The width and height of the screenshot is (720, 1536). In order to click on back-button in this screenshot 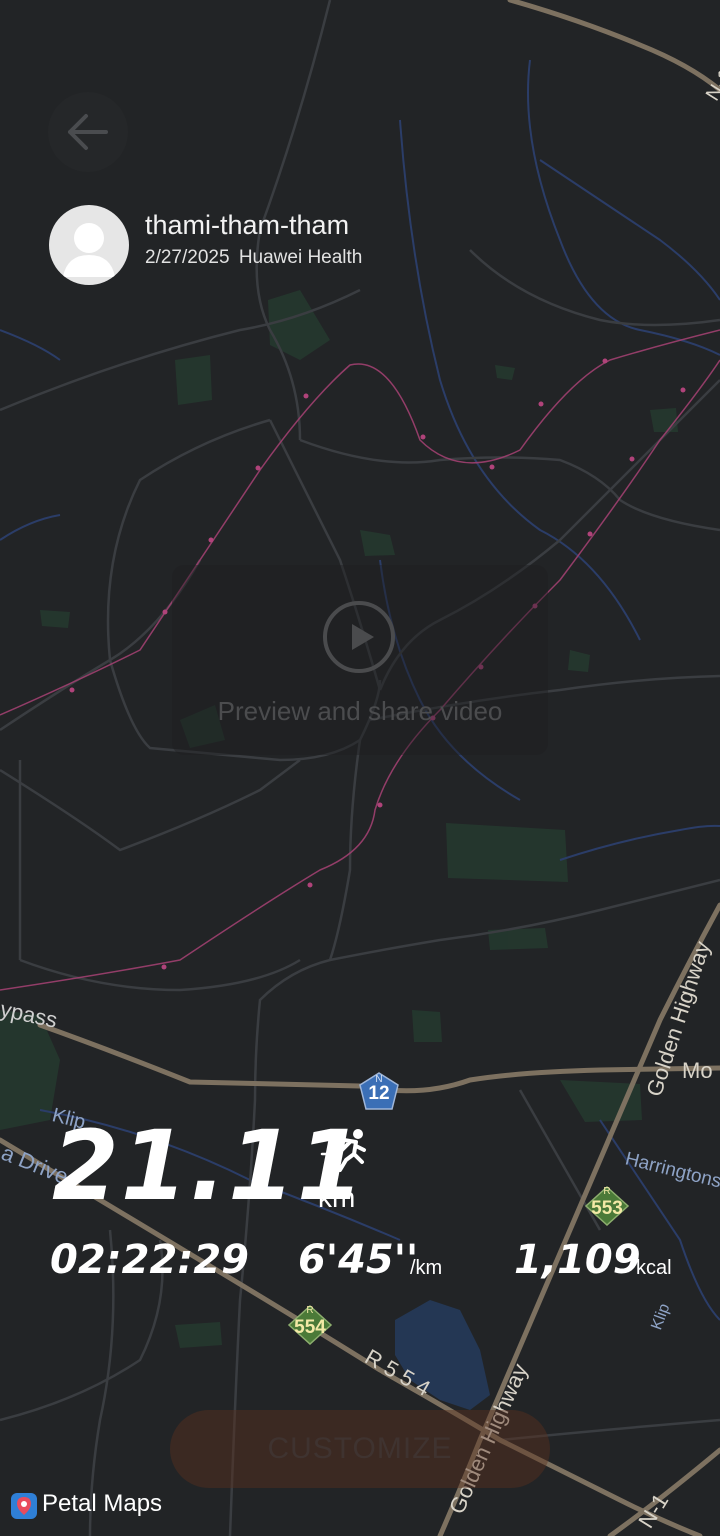, I will do `click(88, 132)`.